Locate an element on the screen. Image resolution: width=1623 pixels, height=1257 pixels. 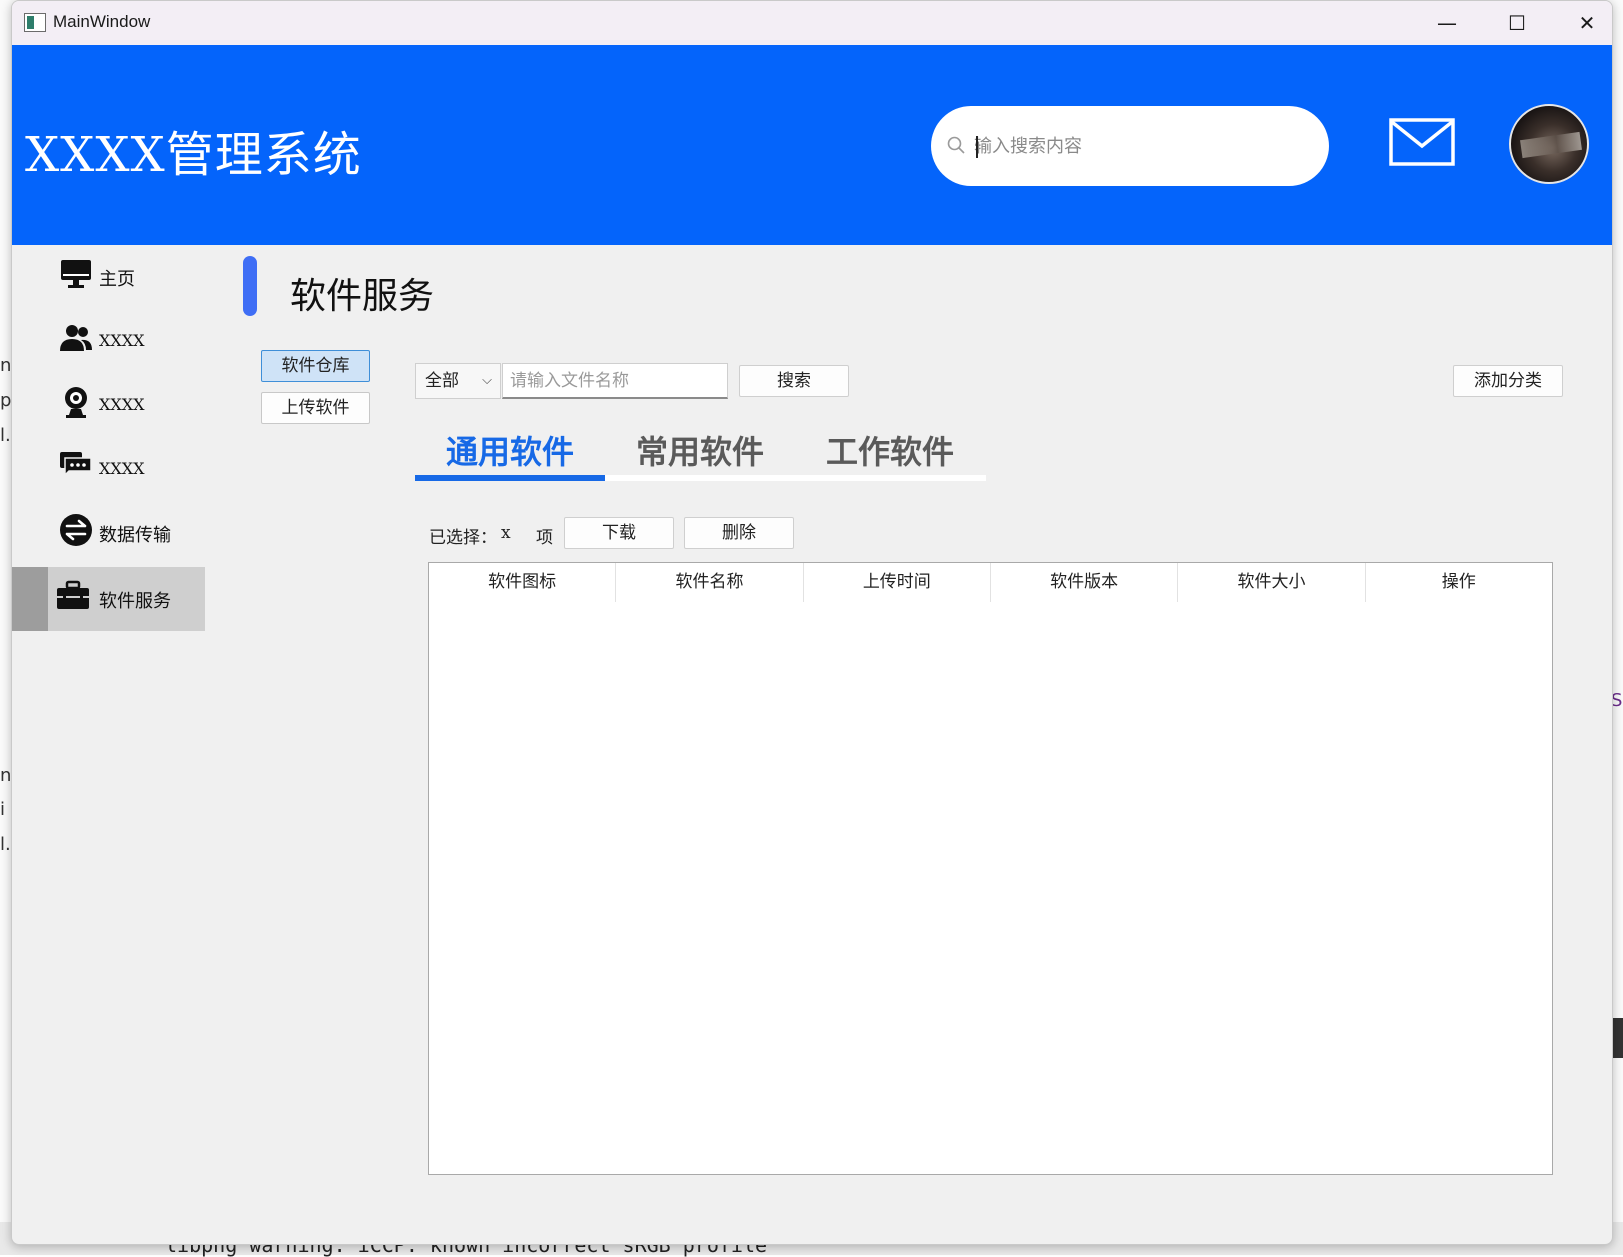
sidebar-item-software-service: 软件服务 is located at coordinates (108, 599).